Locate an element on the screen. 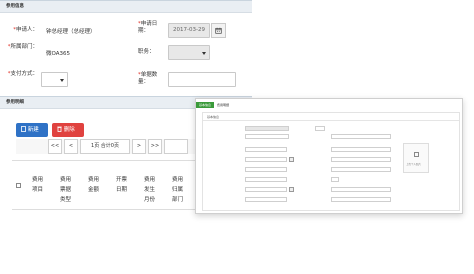  dialog-tab-basic: 基本信息 is located at coordinates (205, 105).